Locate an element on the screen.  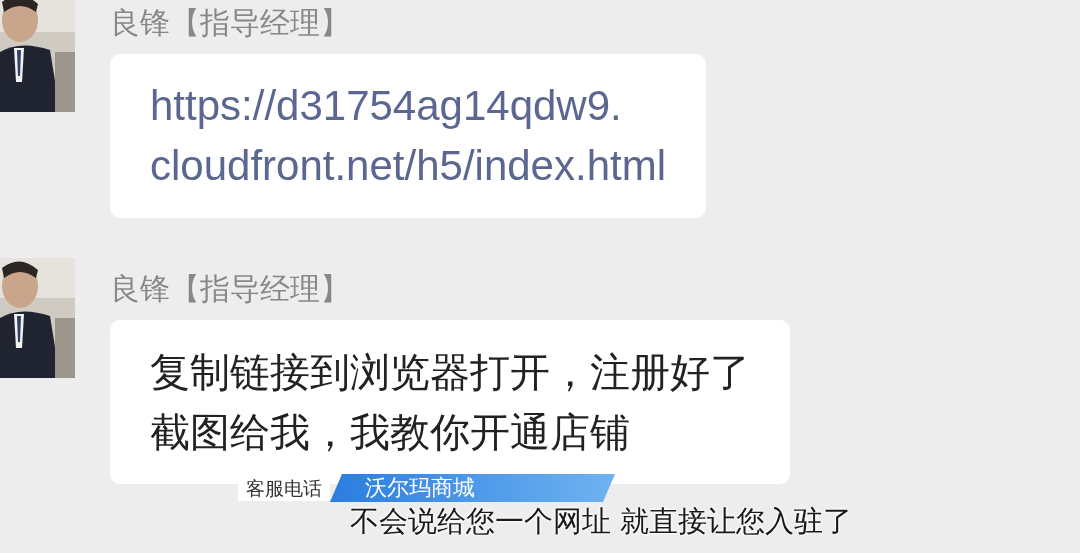
subtitle: 不会说给您一个网址 就直接让您入驻了 is located at coordinates (601, 521).